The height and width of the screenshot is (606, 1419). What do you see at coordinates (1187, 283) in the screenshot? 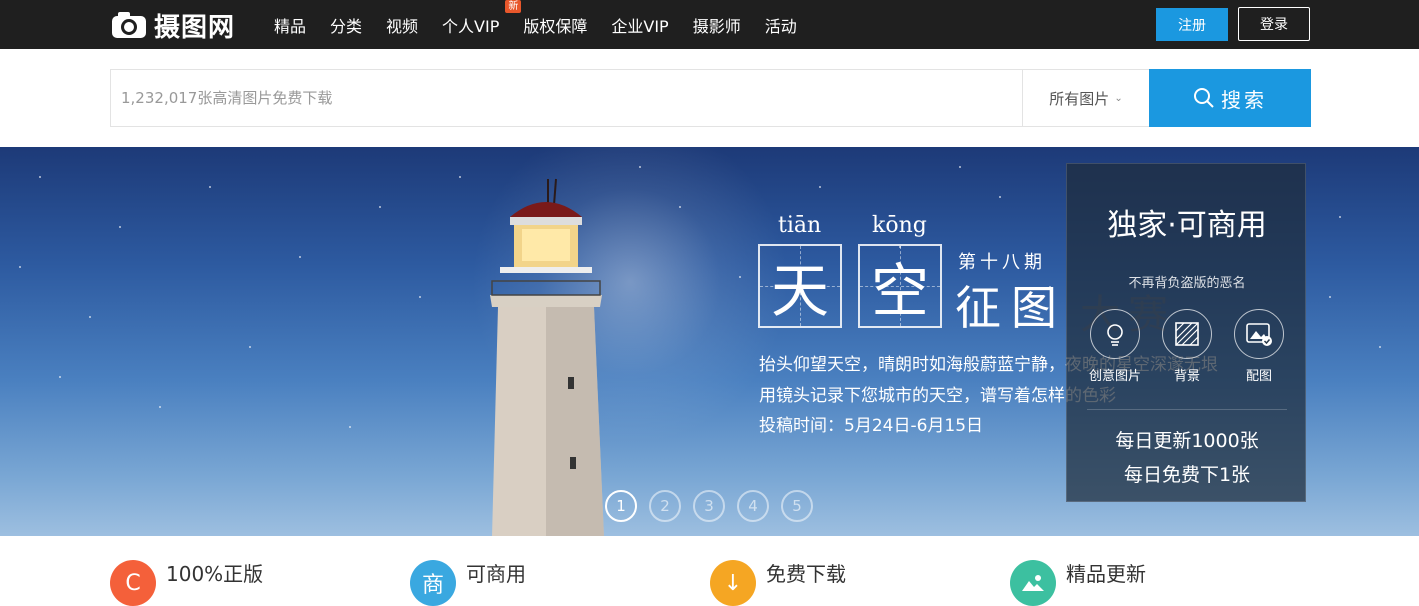
I see `panel-subtitle: 不再背负盗版的恶名` at bounding box center [1187, 283].